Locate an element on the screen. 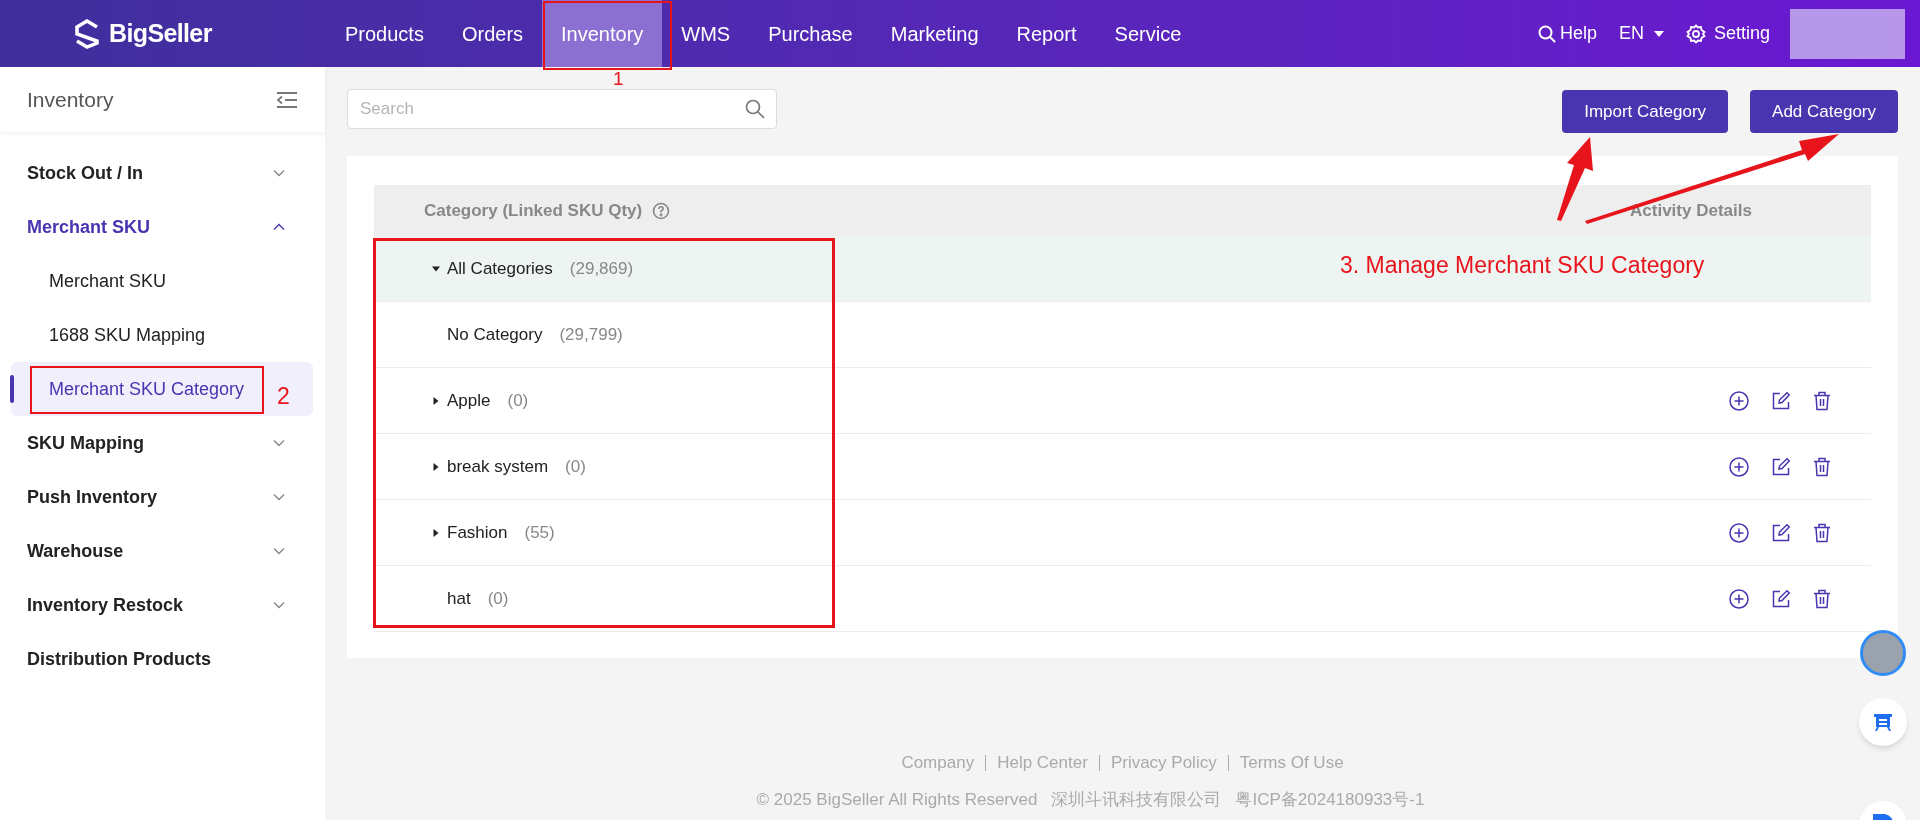  annotation-label: 2 is located at coordinates (283, 396).